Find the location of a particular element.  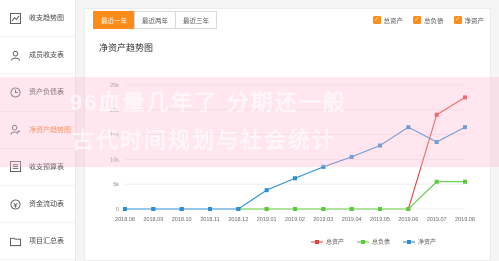

user-chart-icon is located at coordinates (15, 129).